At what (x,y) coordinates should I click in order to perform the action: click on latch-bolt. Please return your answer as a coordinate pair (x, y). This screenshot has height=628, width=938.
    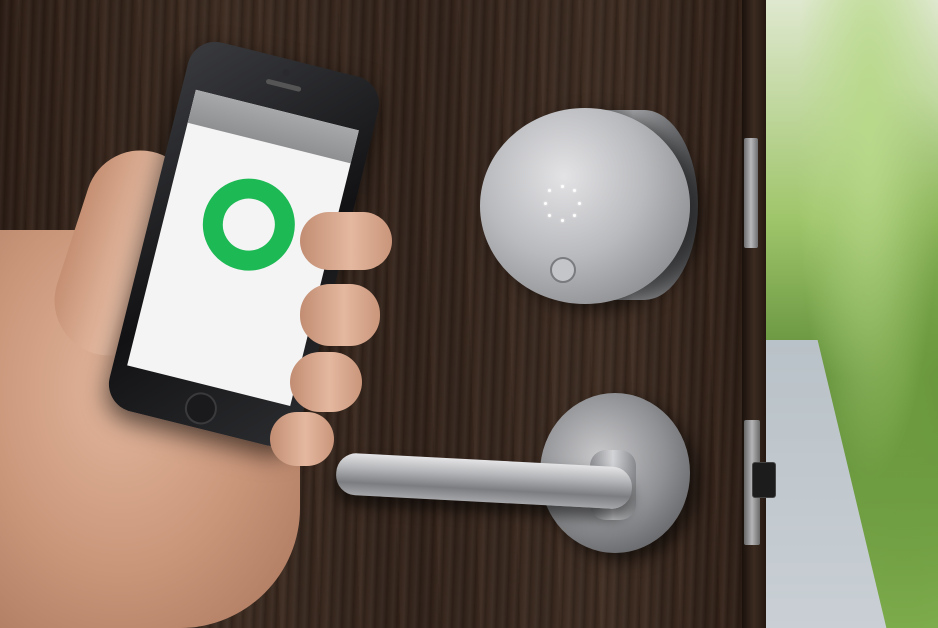
    Looking at the image, I should click on (764, 480).